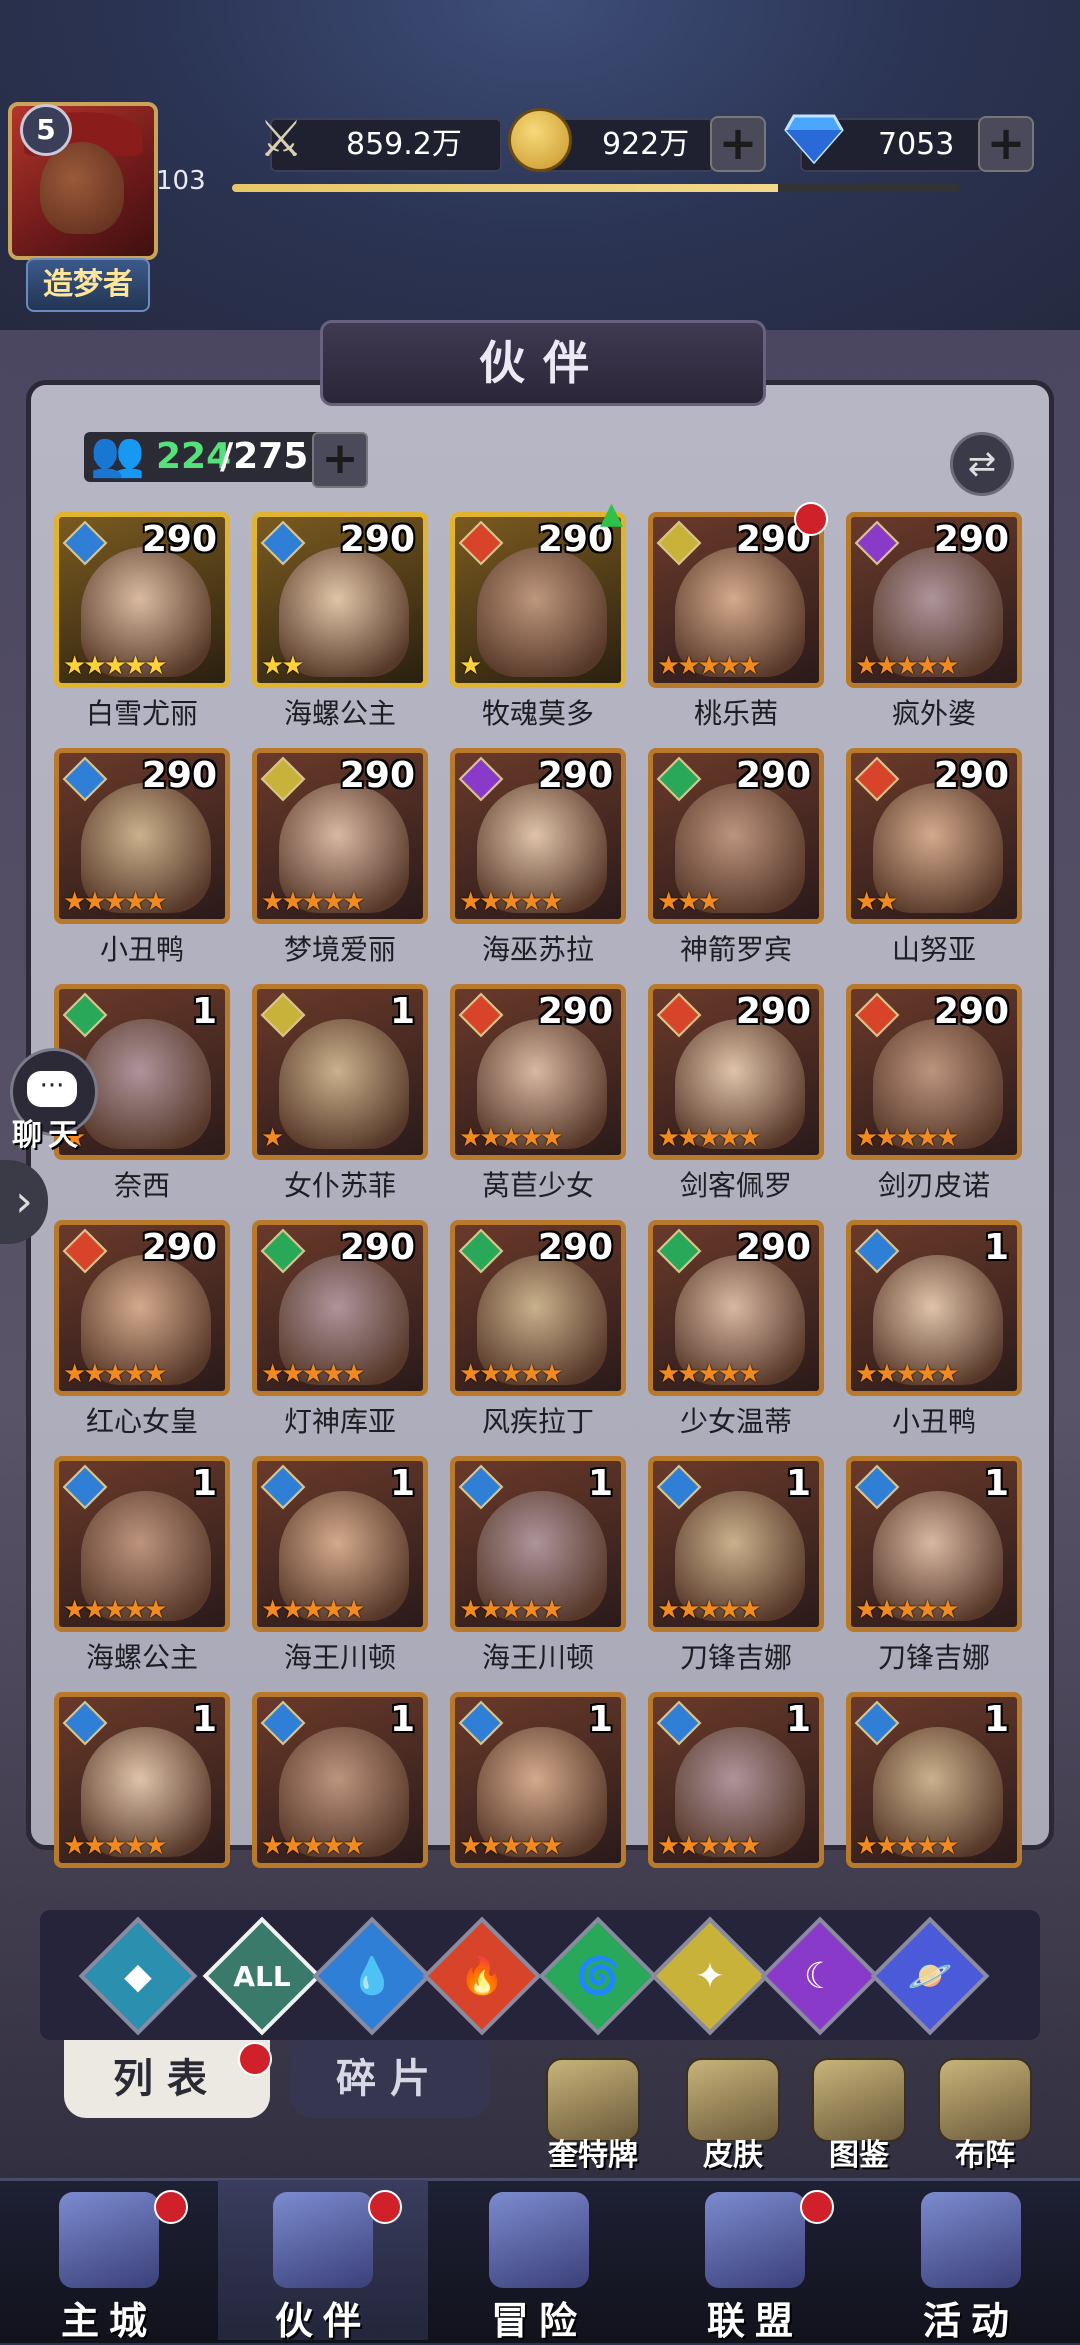 This screenshot has width=1080, height=2345. I want to click on hero-name: 红心女皇, so click(141, 1421).